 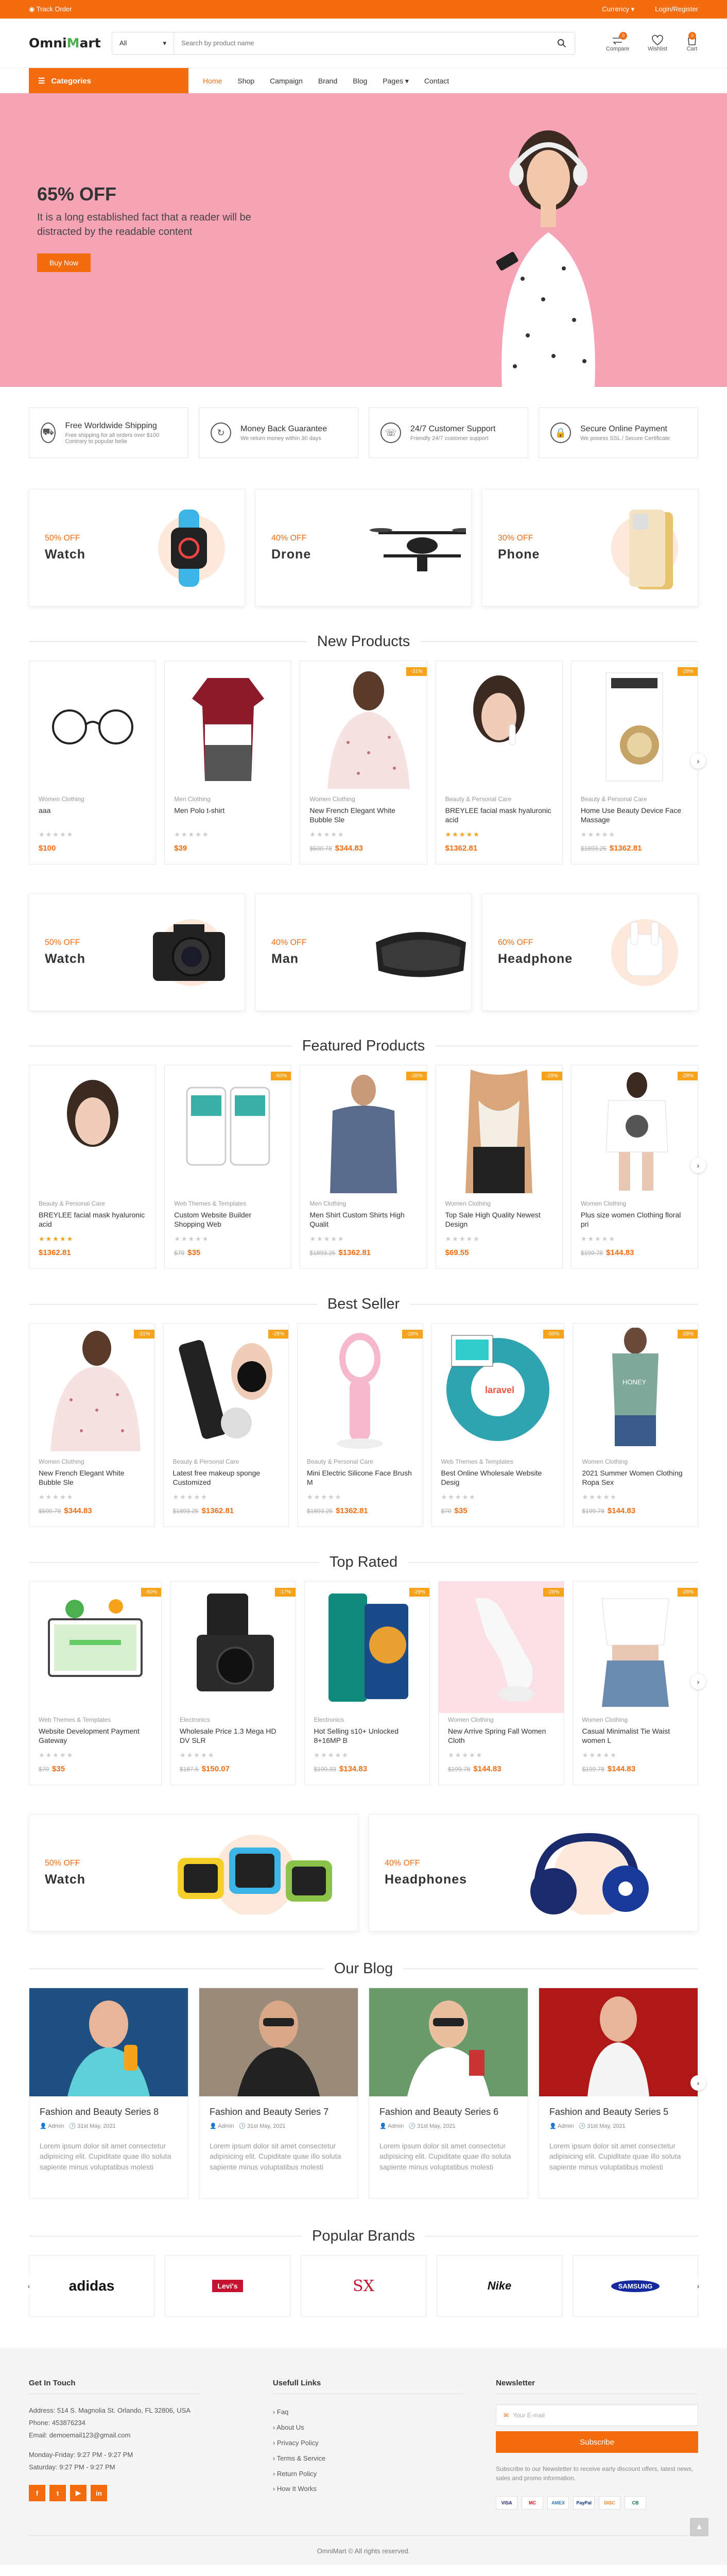 I want to click on footer-link: › Terms & Service, so click(x=369, y=2458).